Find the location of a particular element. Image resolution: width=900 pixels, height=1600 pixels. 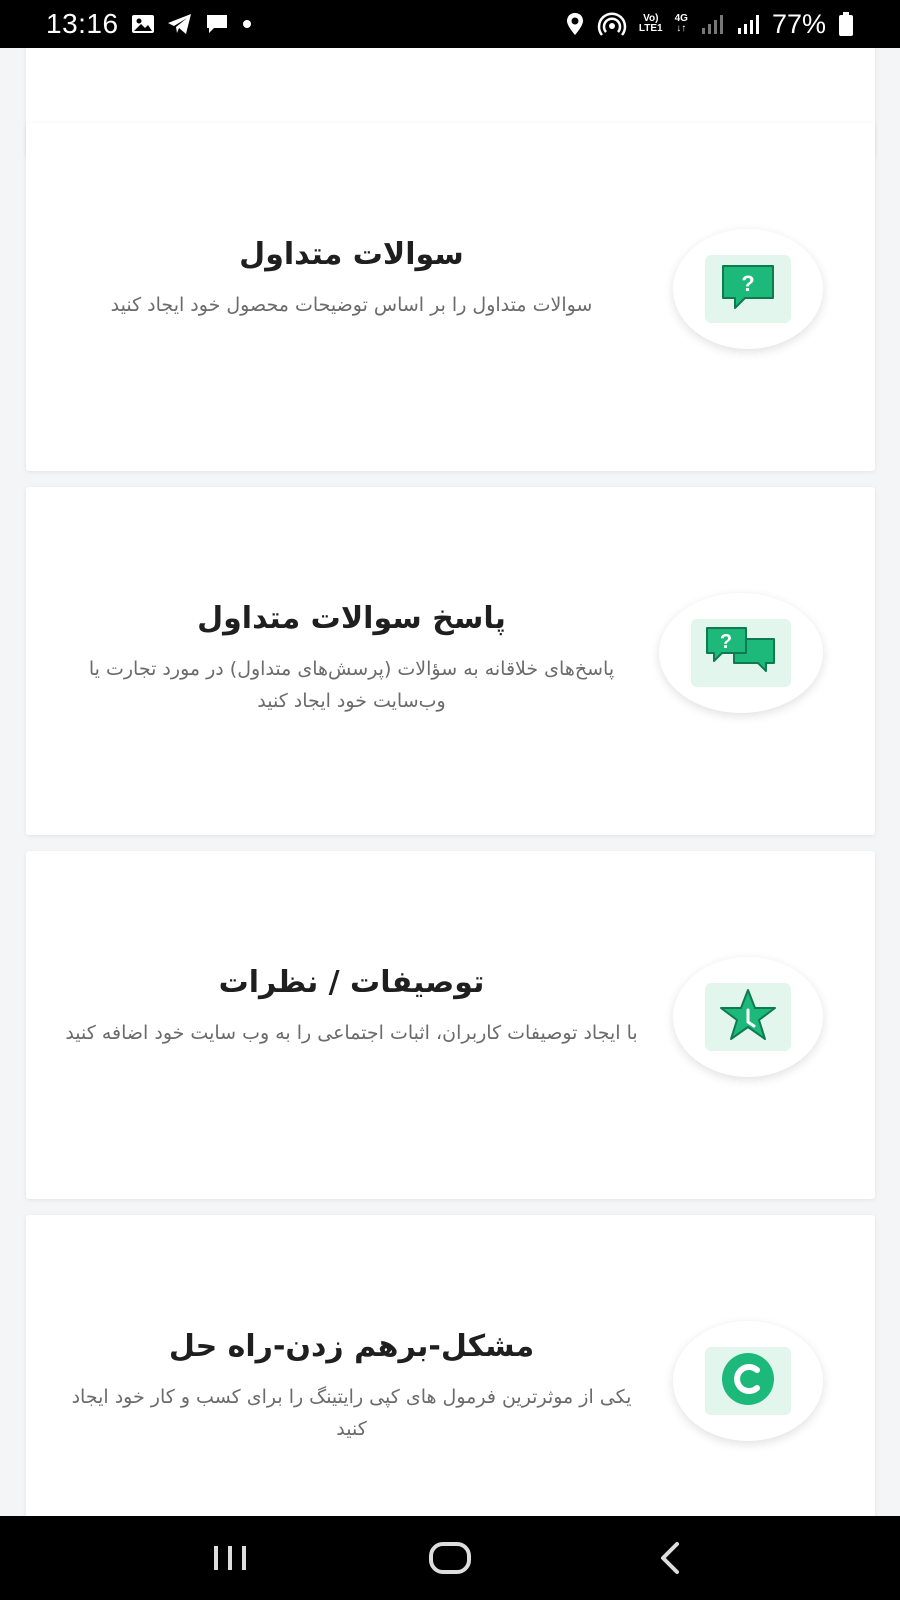

hotspot-icon is located at coordinates (612, 24).